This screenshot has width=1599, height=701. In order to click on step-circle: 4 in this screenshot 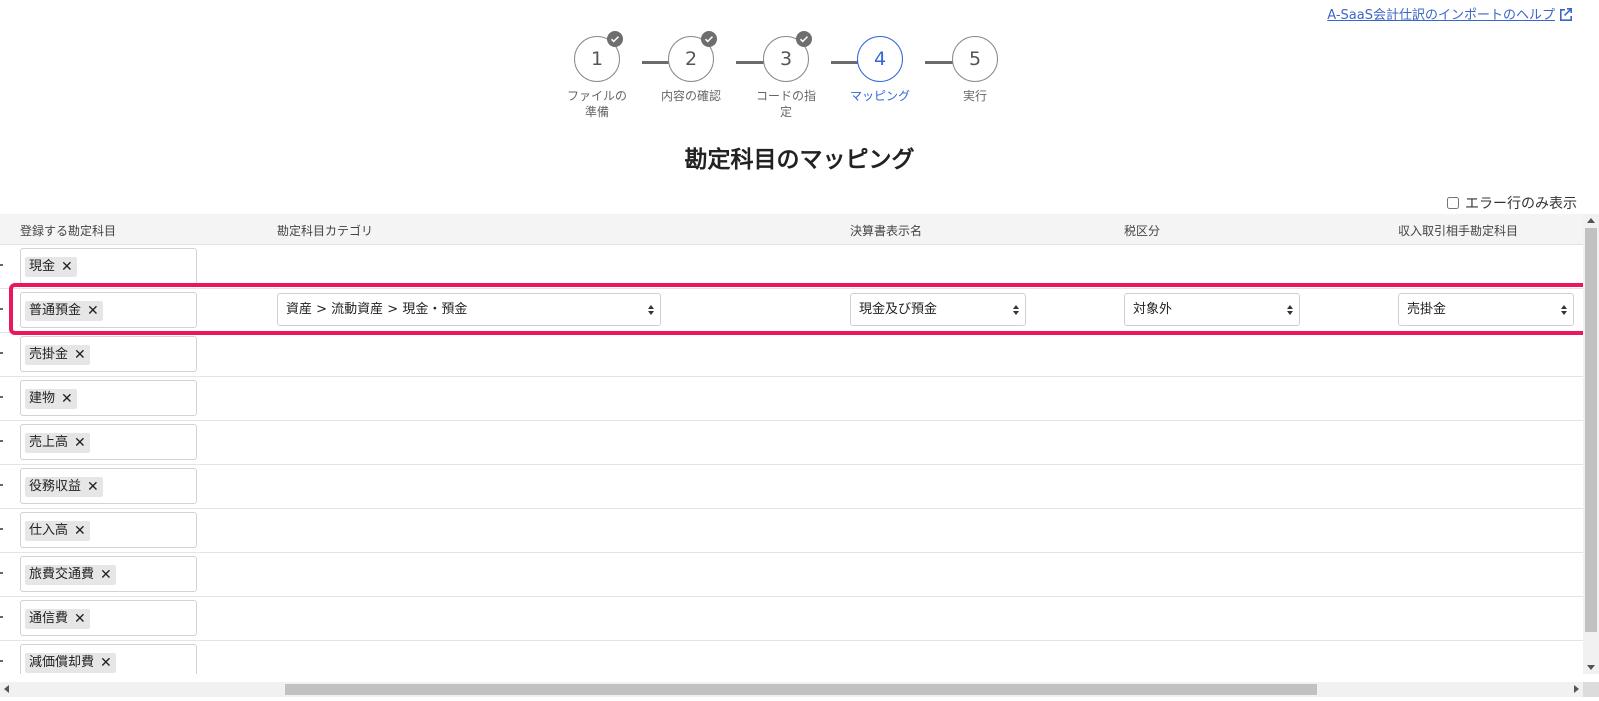, I will do `click(880, 59)`.